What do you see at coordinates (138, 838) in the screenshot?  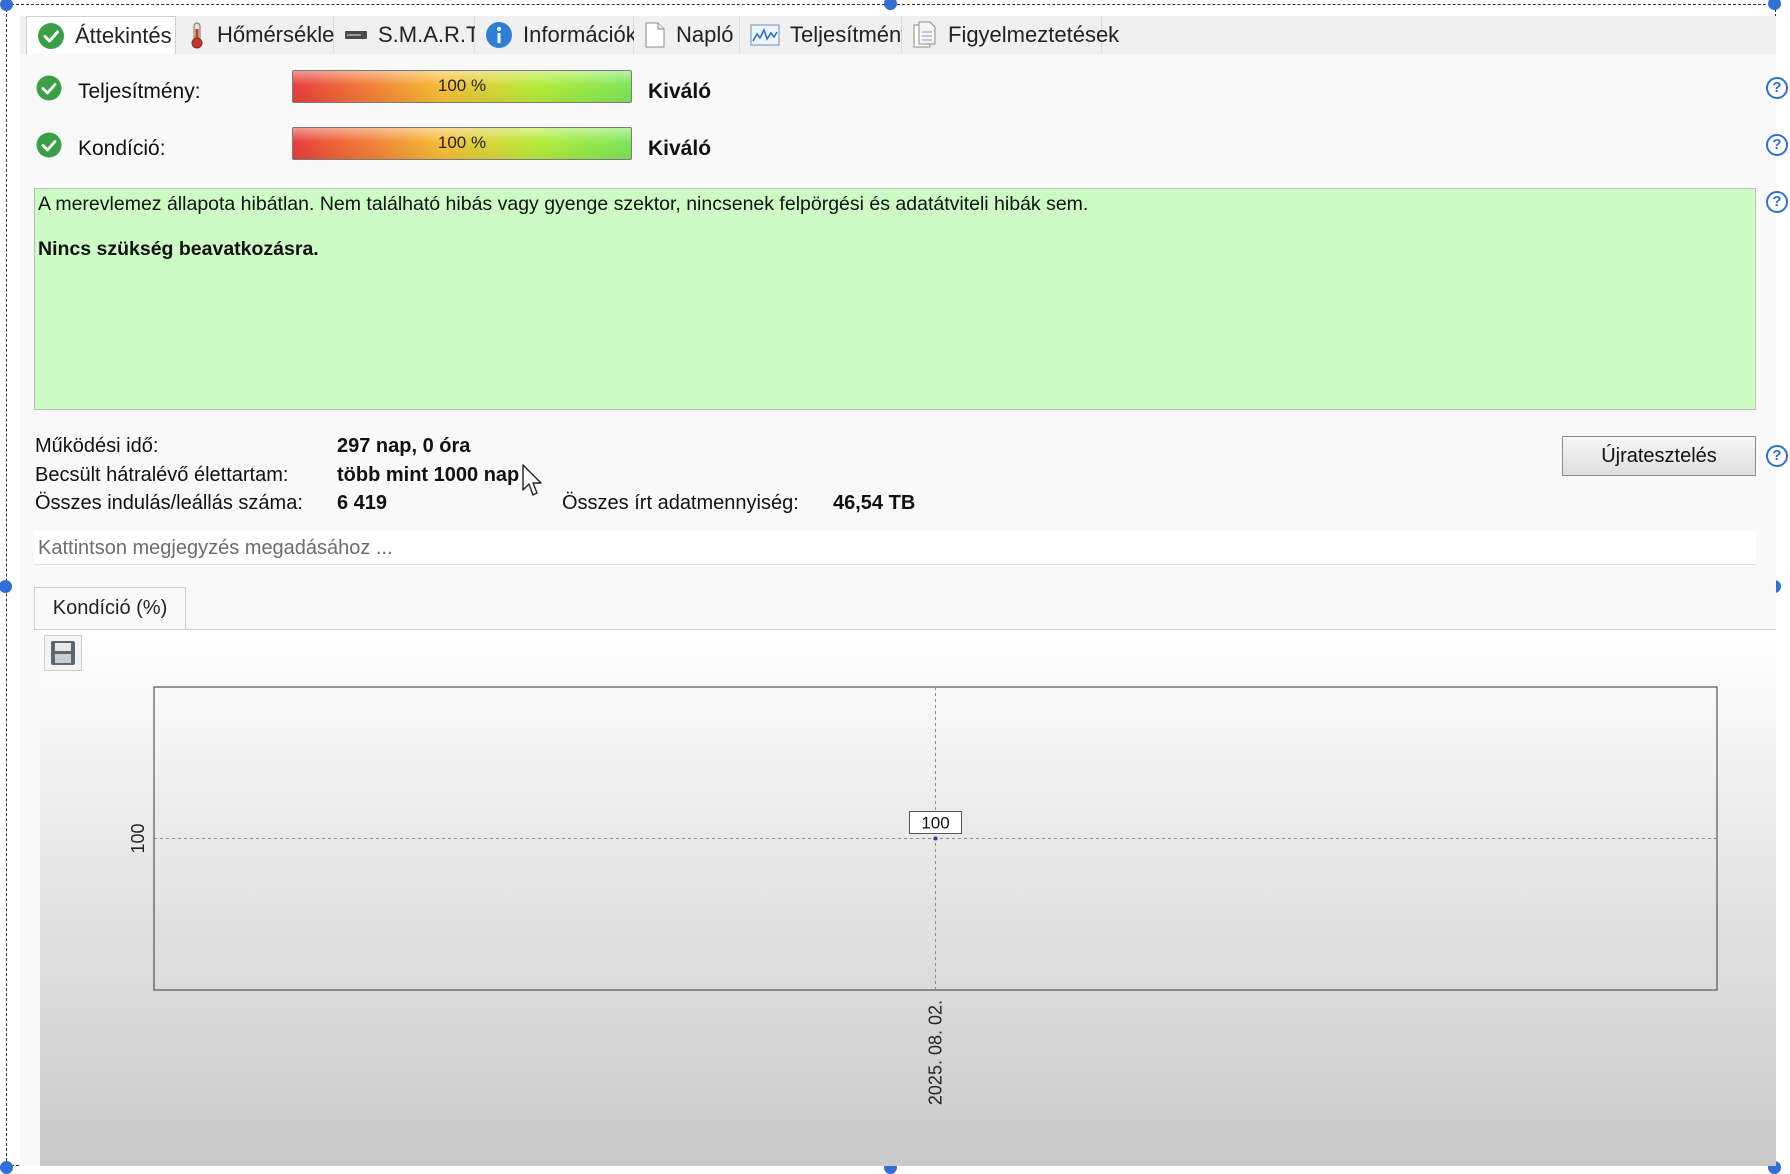 I see `y-tick-label: 100` at bounding box center [138, 838].